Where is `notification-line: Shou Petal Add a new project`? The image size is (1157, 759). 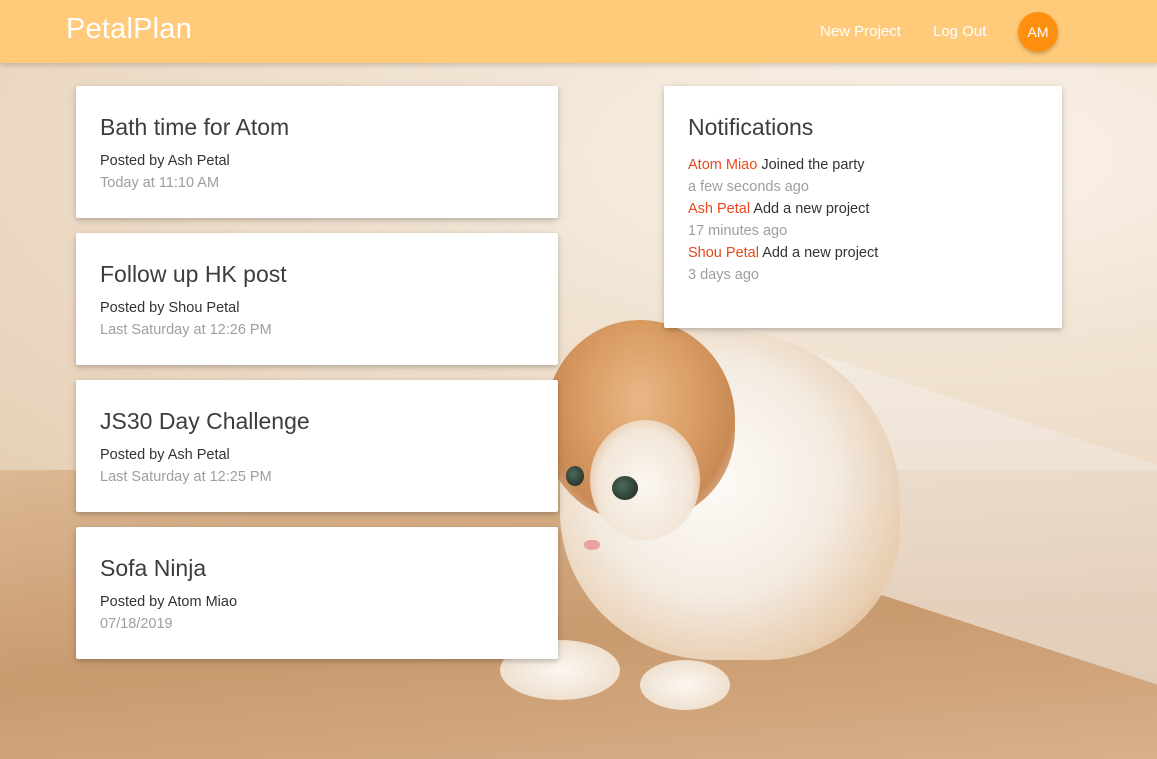
notification-line: Shou Petal Add a new project is located at coordinates (863, 253).